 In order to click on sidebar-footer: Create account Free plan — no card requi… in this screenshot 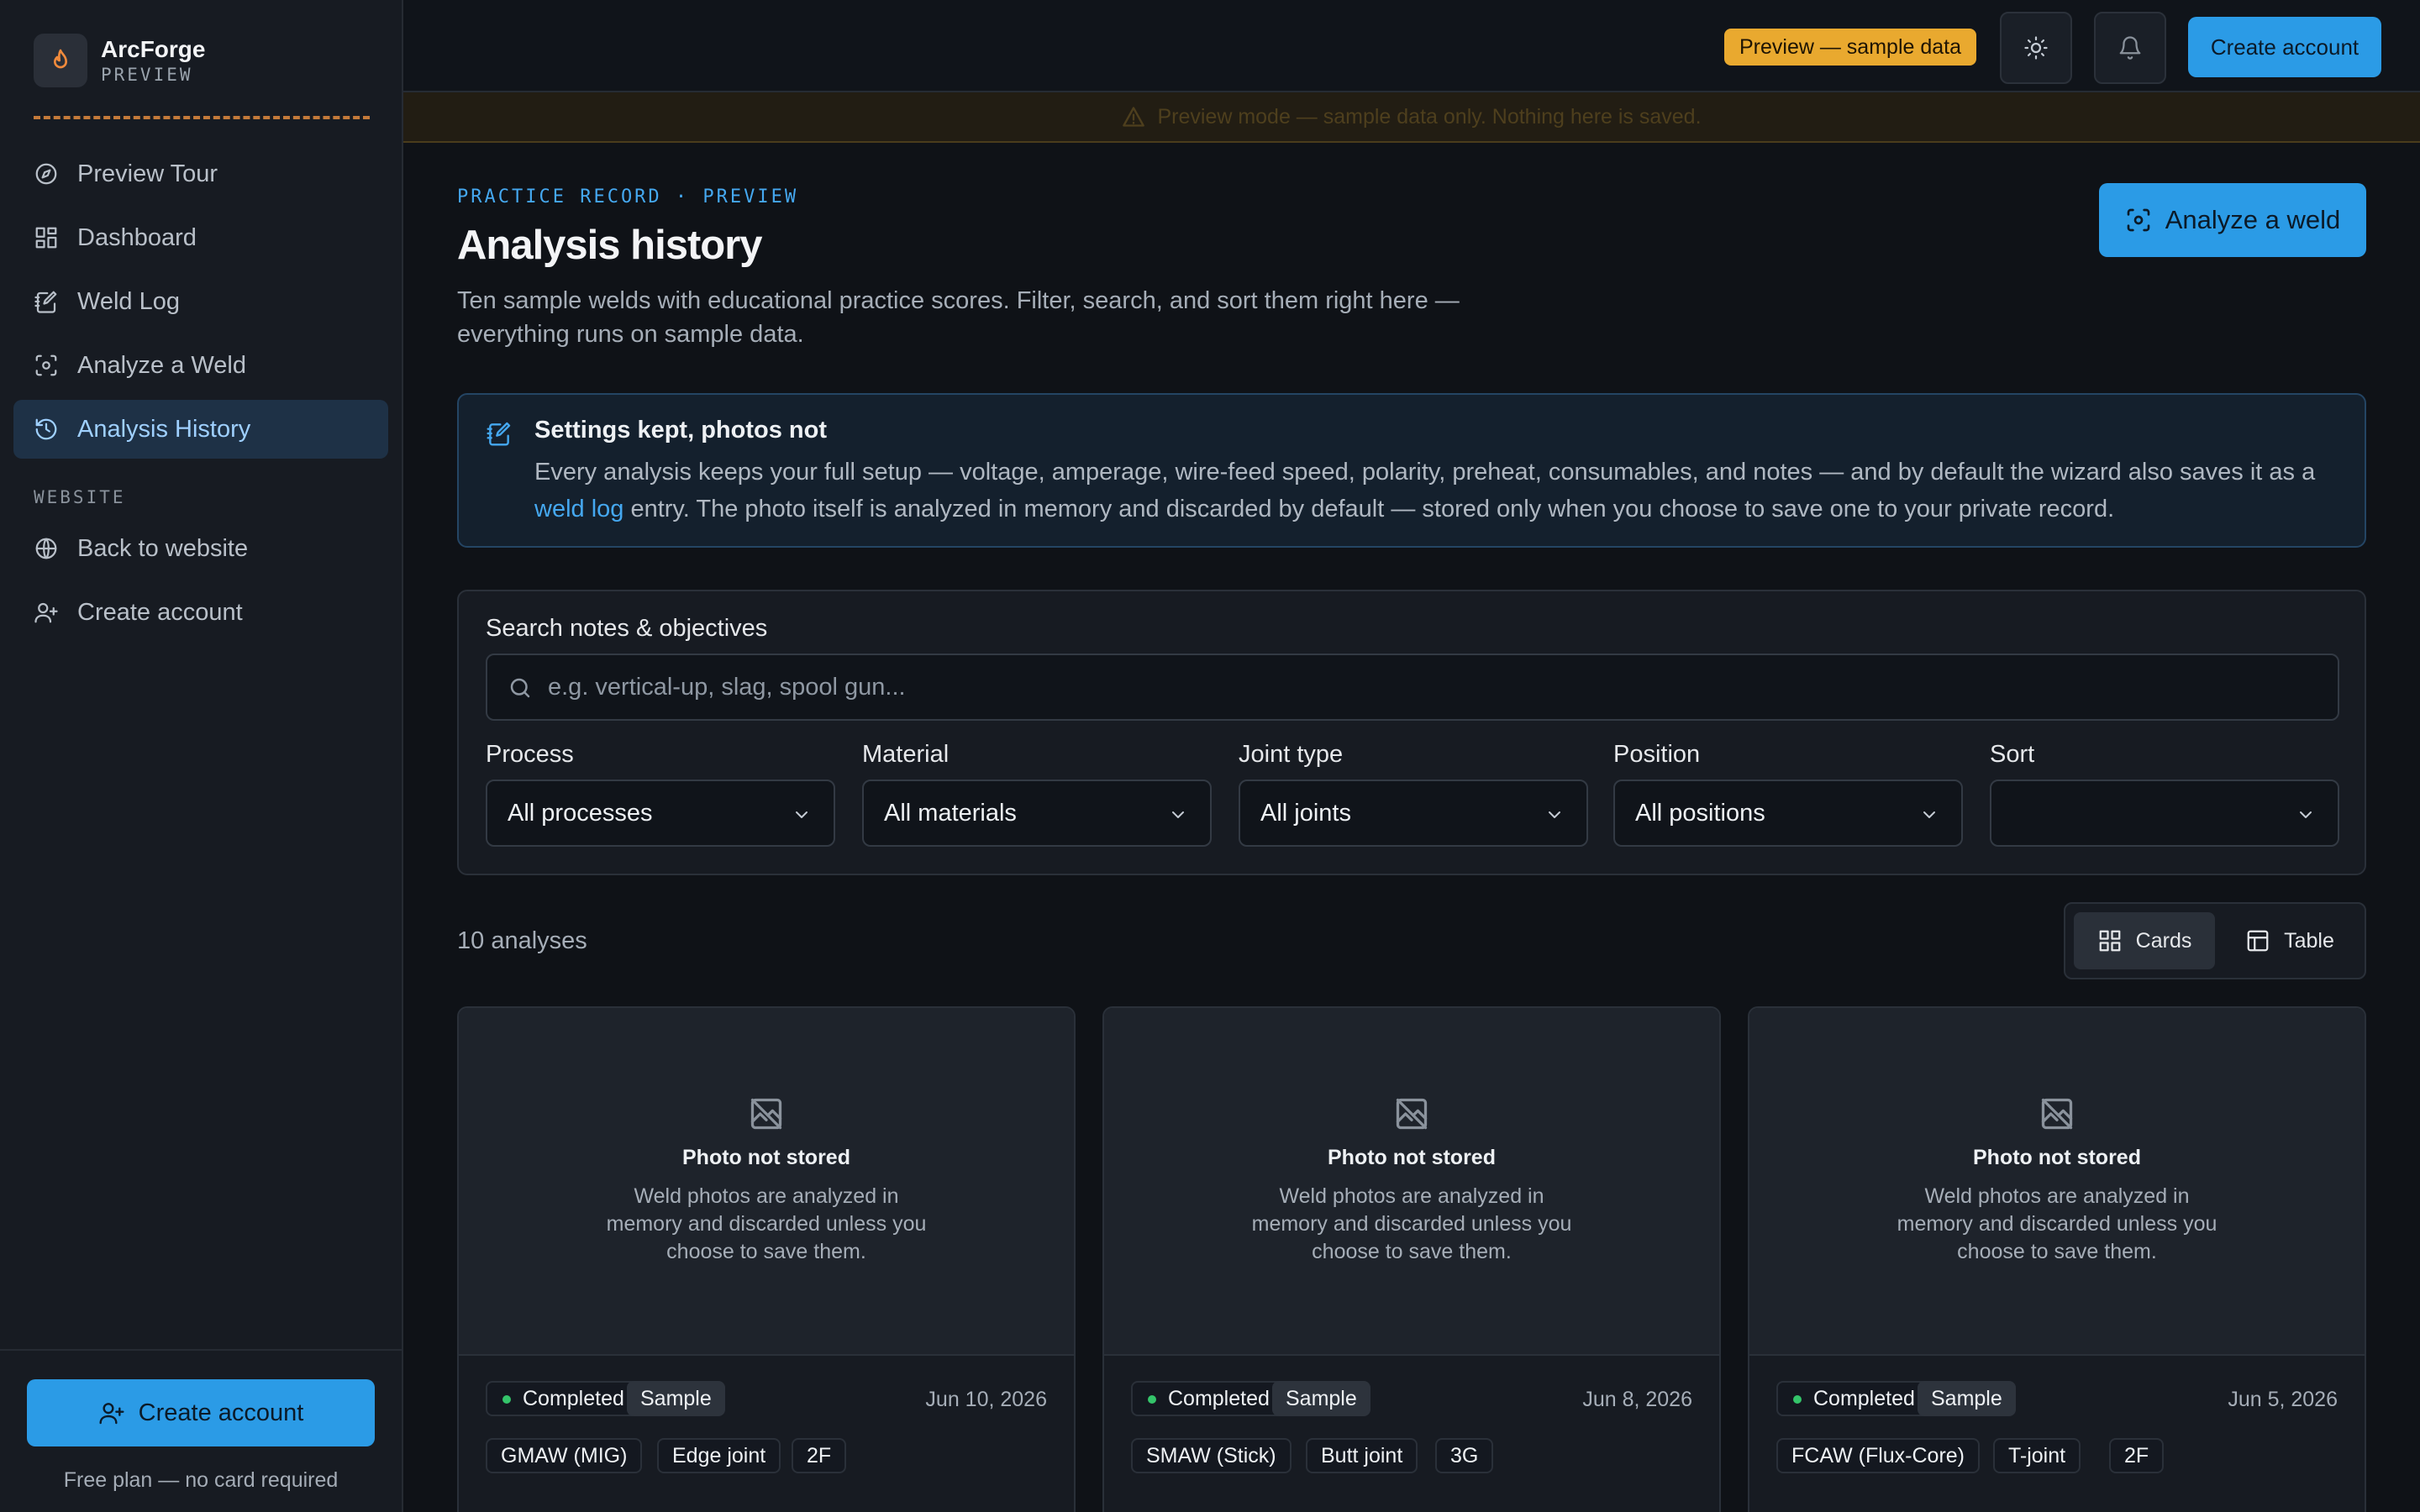, I will do `click(201, 1430)`.